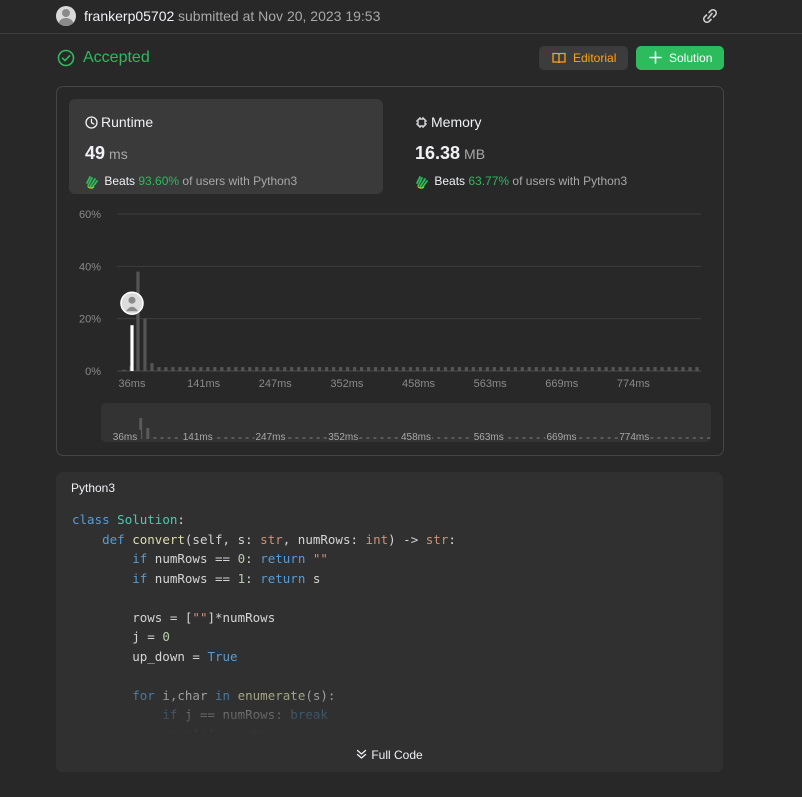 The width and height of the screenshot is (802, 797). I want to click on x-tick-label: 774ms, so click(634, 384).